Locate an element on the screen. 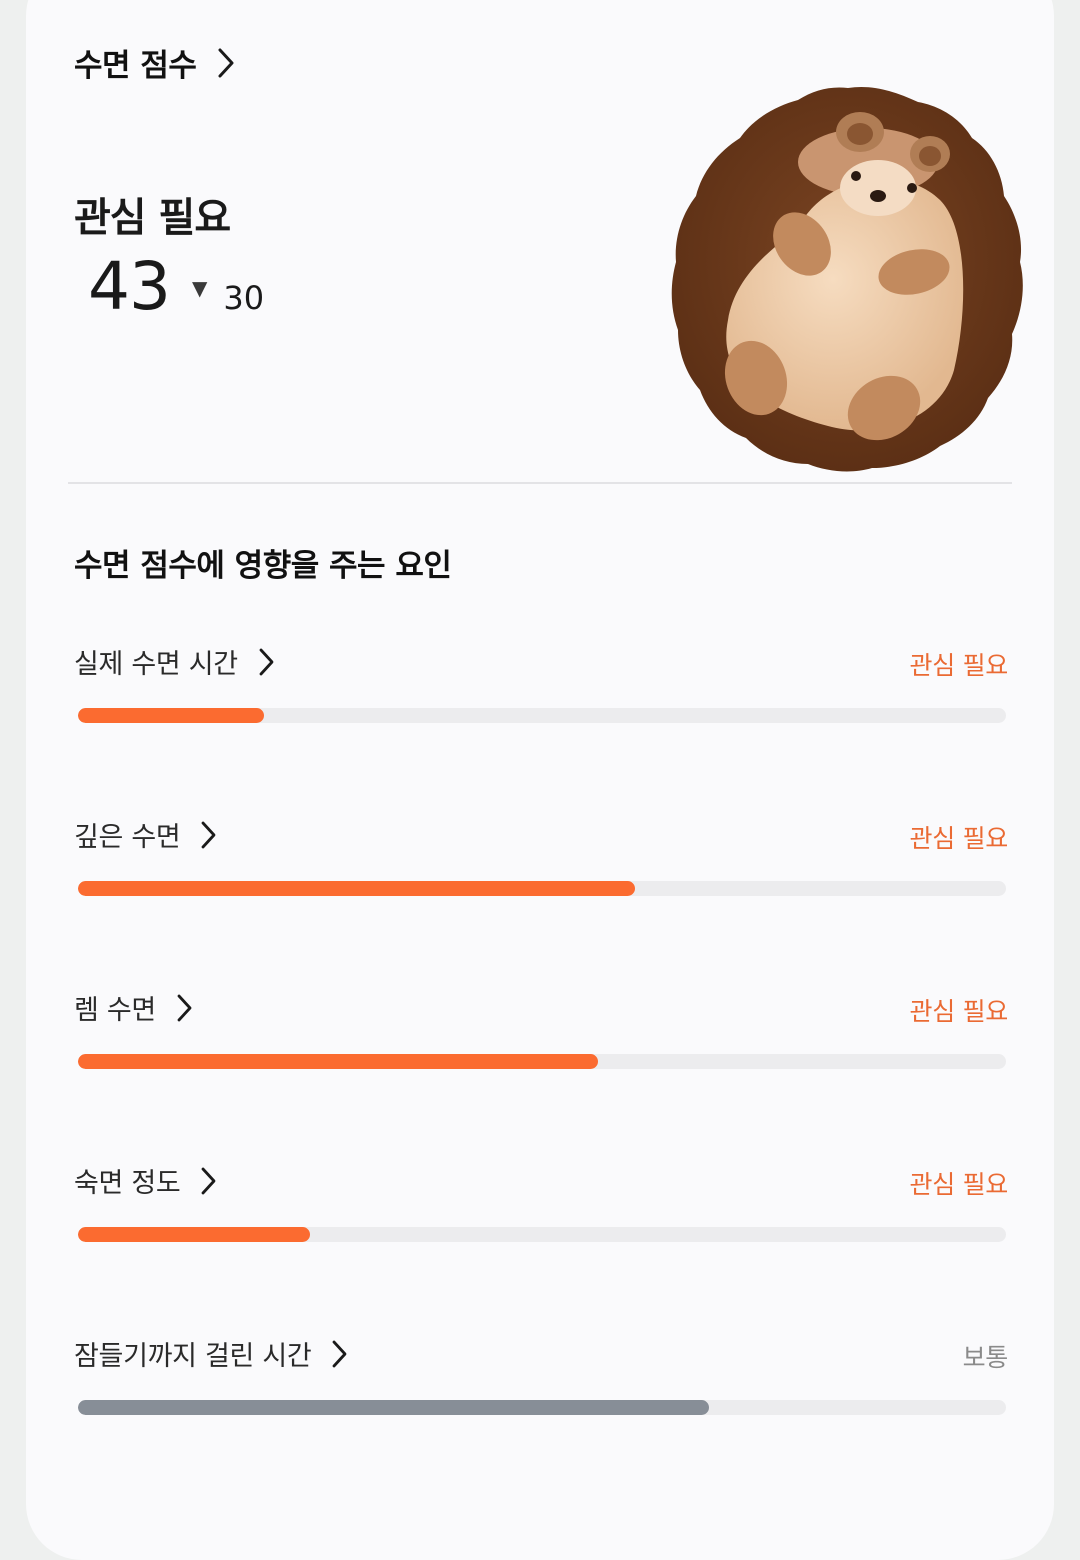 This screenshot has width=1080, height=1560. score-row: 43 ▼ 30 is located at coordinates (176, 286).